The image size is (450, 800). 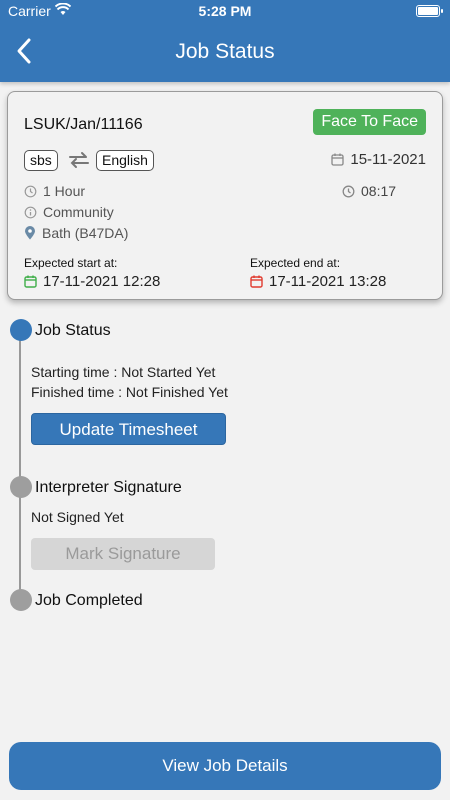 I want to click on expected-start-value: 17-11-2021 12:28, so click(x=102, y=281).